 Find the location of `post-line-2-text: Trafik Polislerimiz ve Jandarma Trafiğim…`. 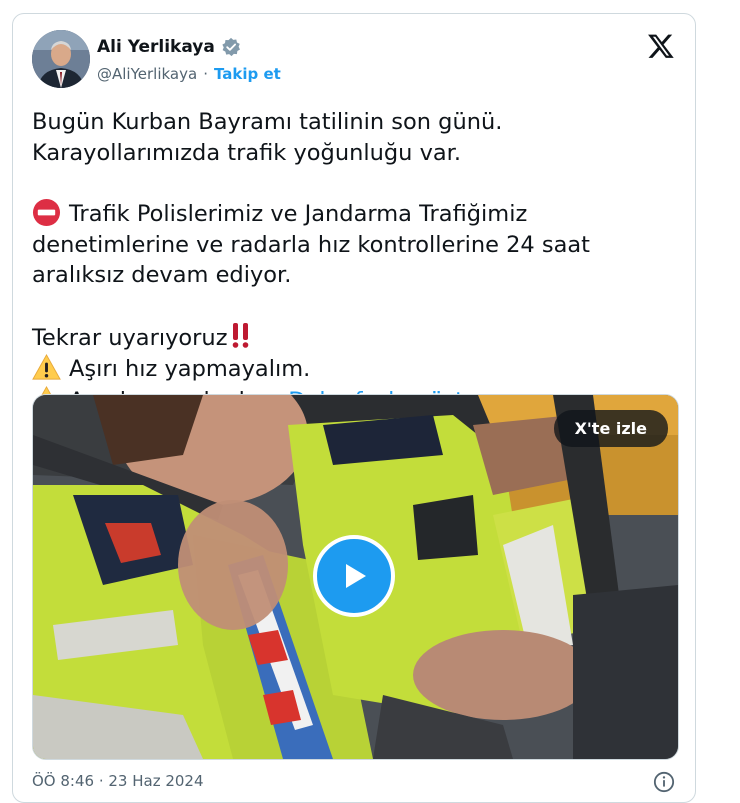

post-line-2-text: Trafik Polislerimiz ve Jandarma Trafiğim… is located at coordinates (311, 244).